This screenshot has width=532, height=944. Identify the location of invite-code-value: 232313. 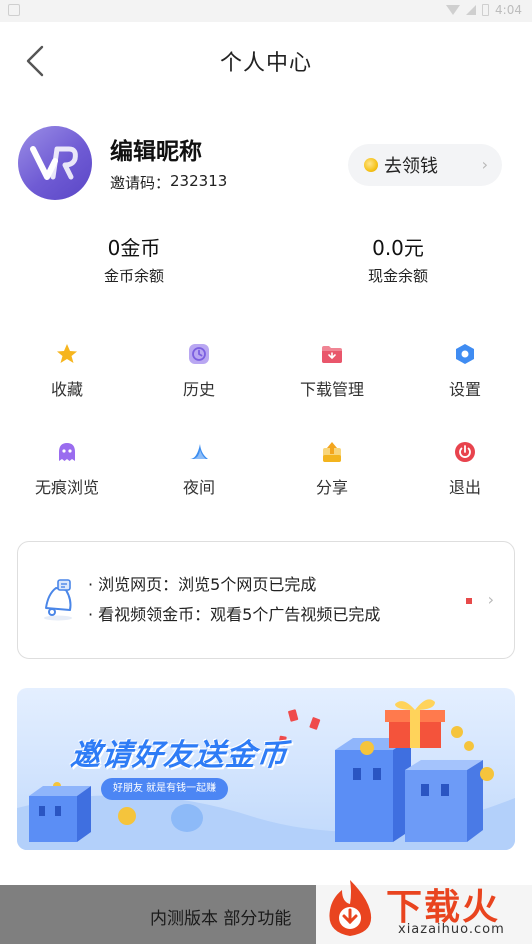
(199, 181).